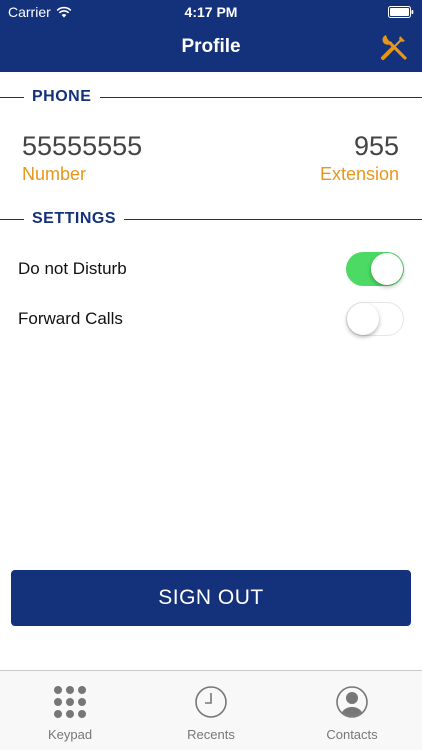  What do you see at coordinates (394, 47) in the screenshot?
I see `tools-icon` at bounding box center [394, 47].